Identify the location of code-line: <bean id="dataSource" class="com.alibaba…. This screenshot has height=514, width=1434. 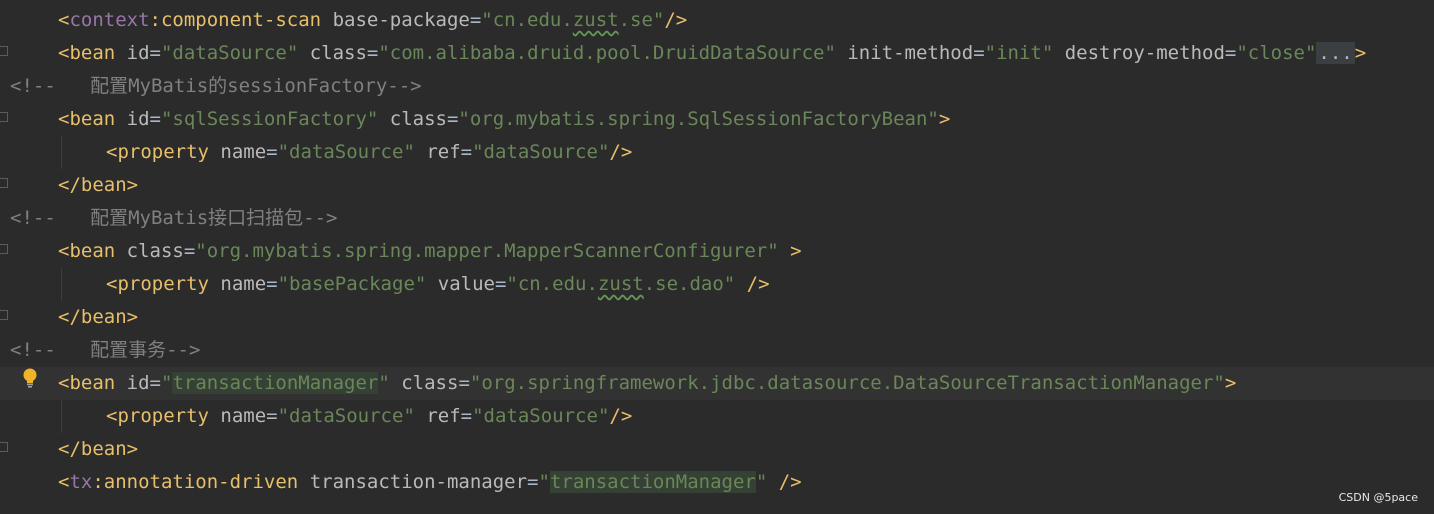
(717, 53).